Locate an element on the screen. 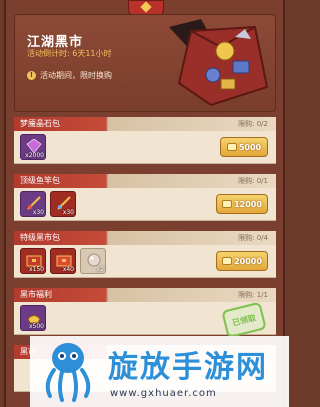 The image size is (320, 407). price-label: 20000 is located at coordinates (248, 261).